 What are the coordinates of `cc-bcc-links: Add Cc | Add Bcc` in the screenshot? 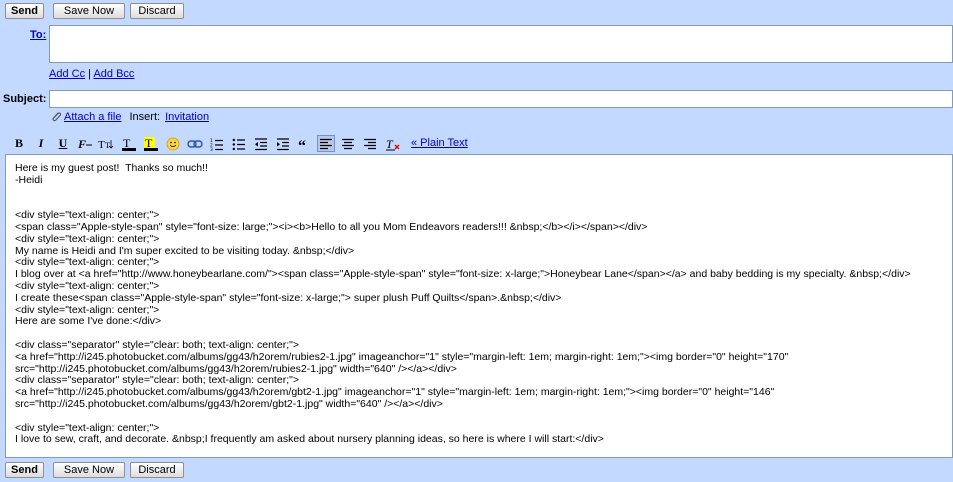 It's located at (91, 74).